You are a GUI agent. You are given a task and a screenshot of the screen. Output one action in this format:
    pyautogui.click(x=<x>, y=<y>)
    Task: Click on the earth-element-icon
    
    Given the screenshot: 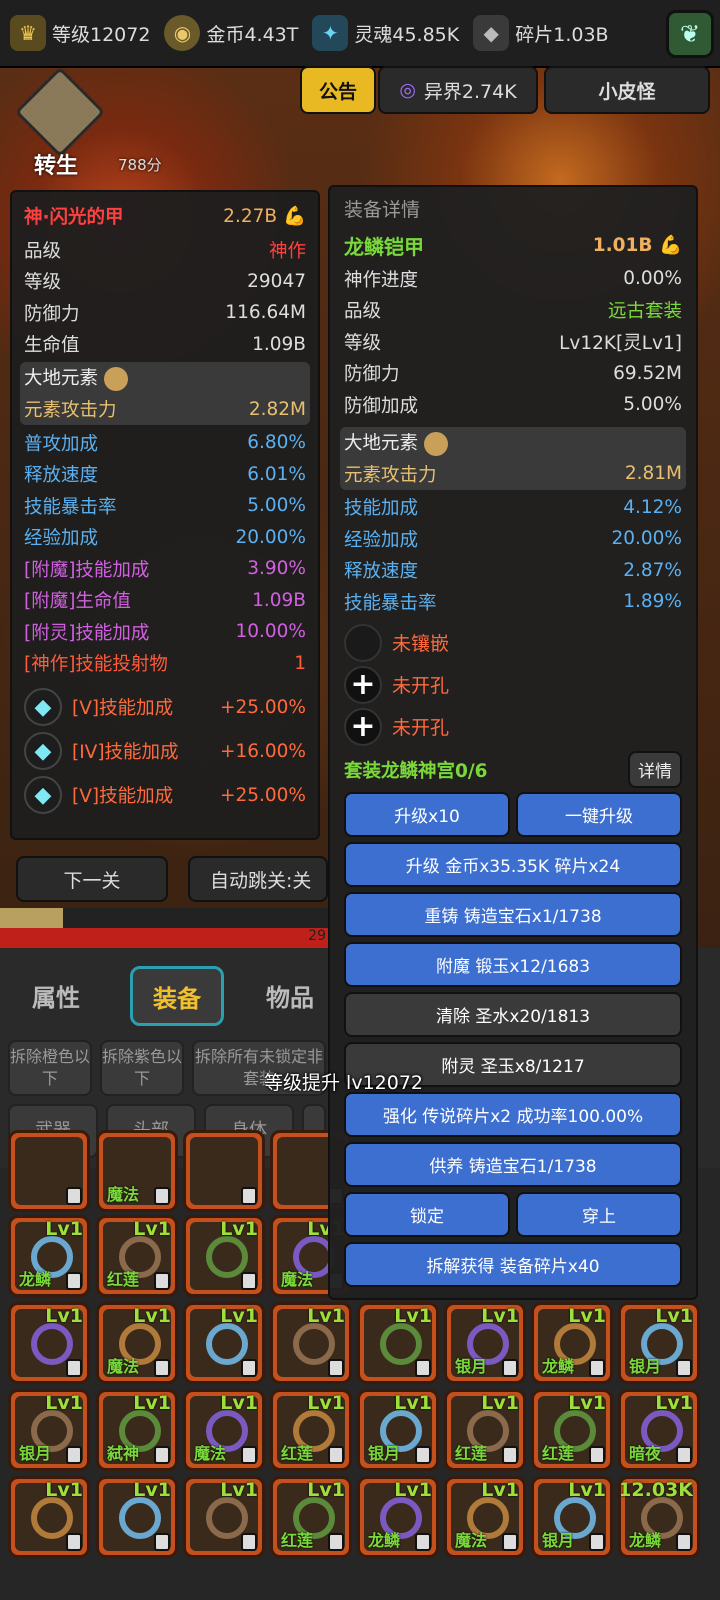 What is the action you would take?
    pyautogui.click(x=115, y=379)
    